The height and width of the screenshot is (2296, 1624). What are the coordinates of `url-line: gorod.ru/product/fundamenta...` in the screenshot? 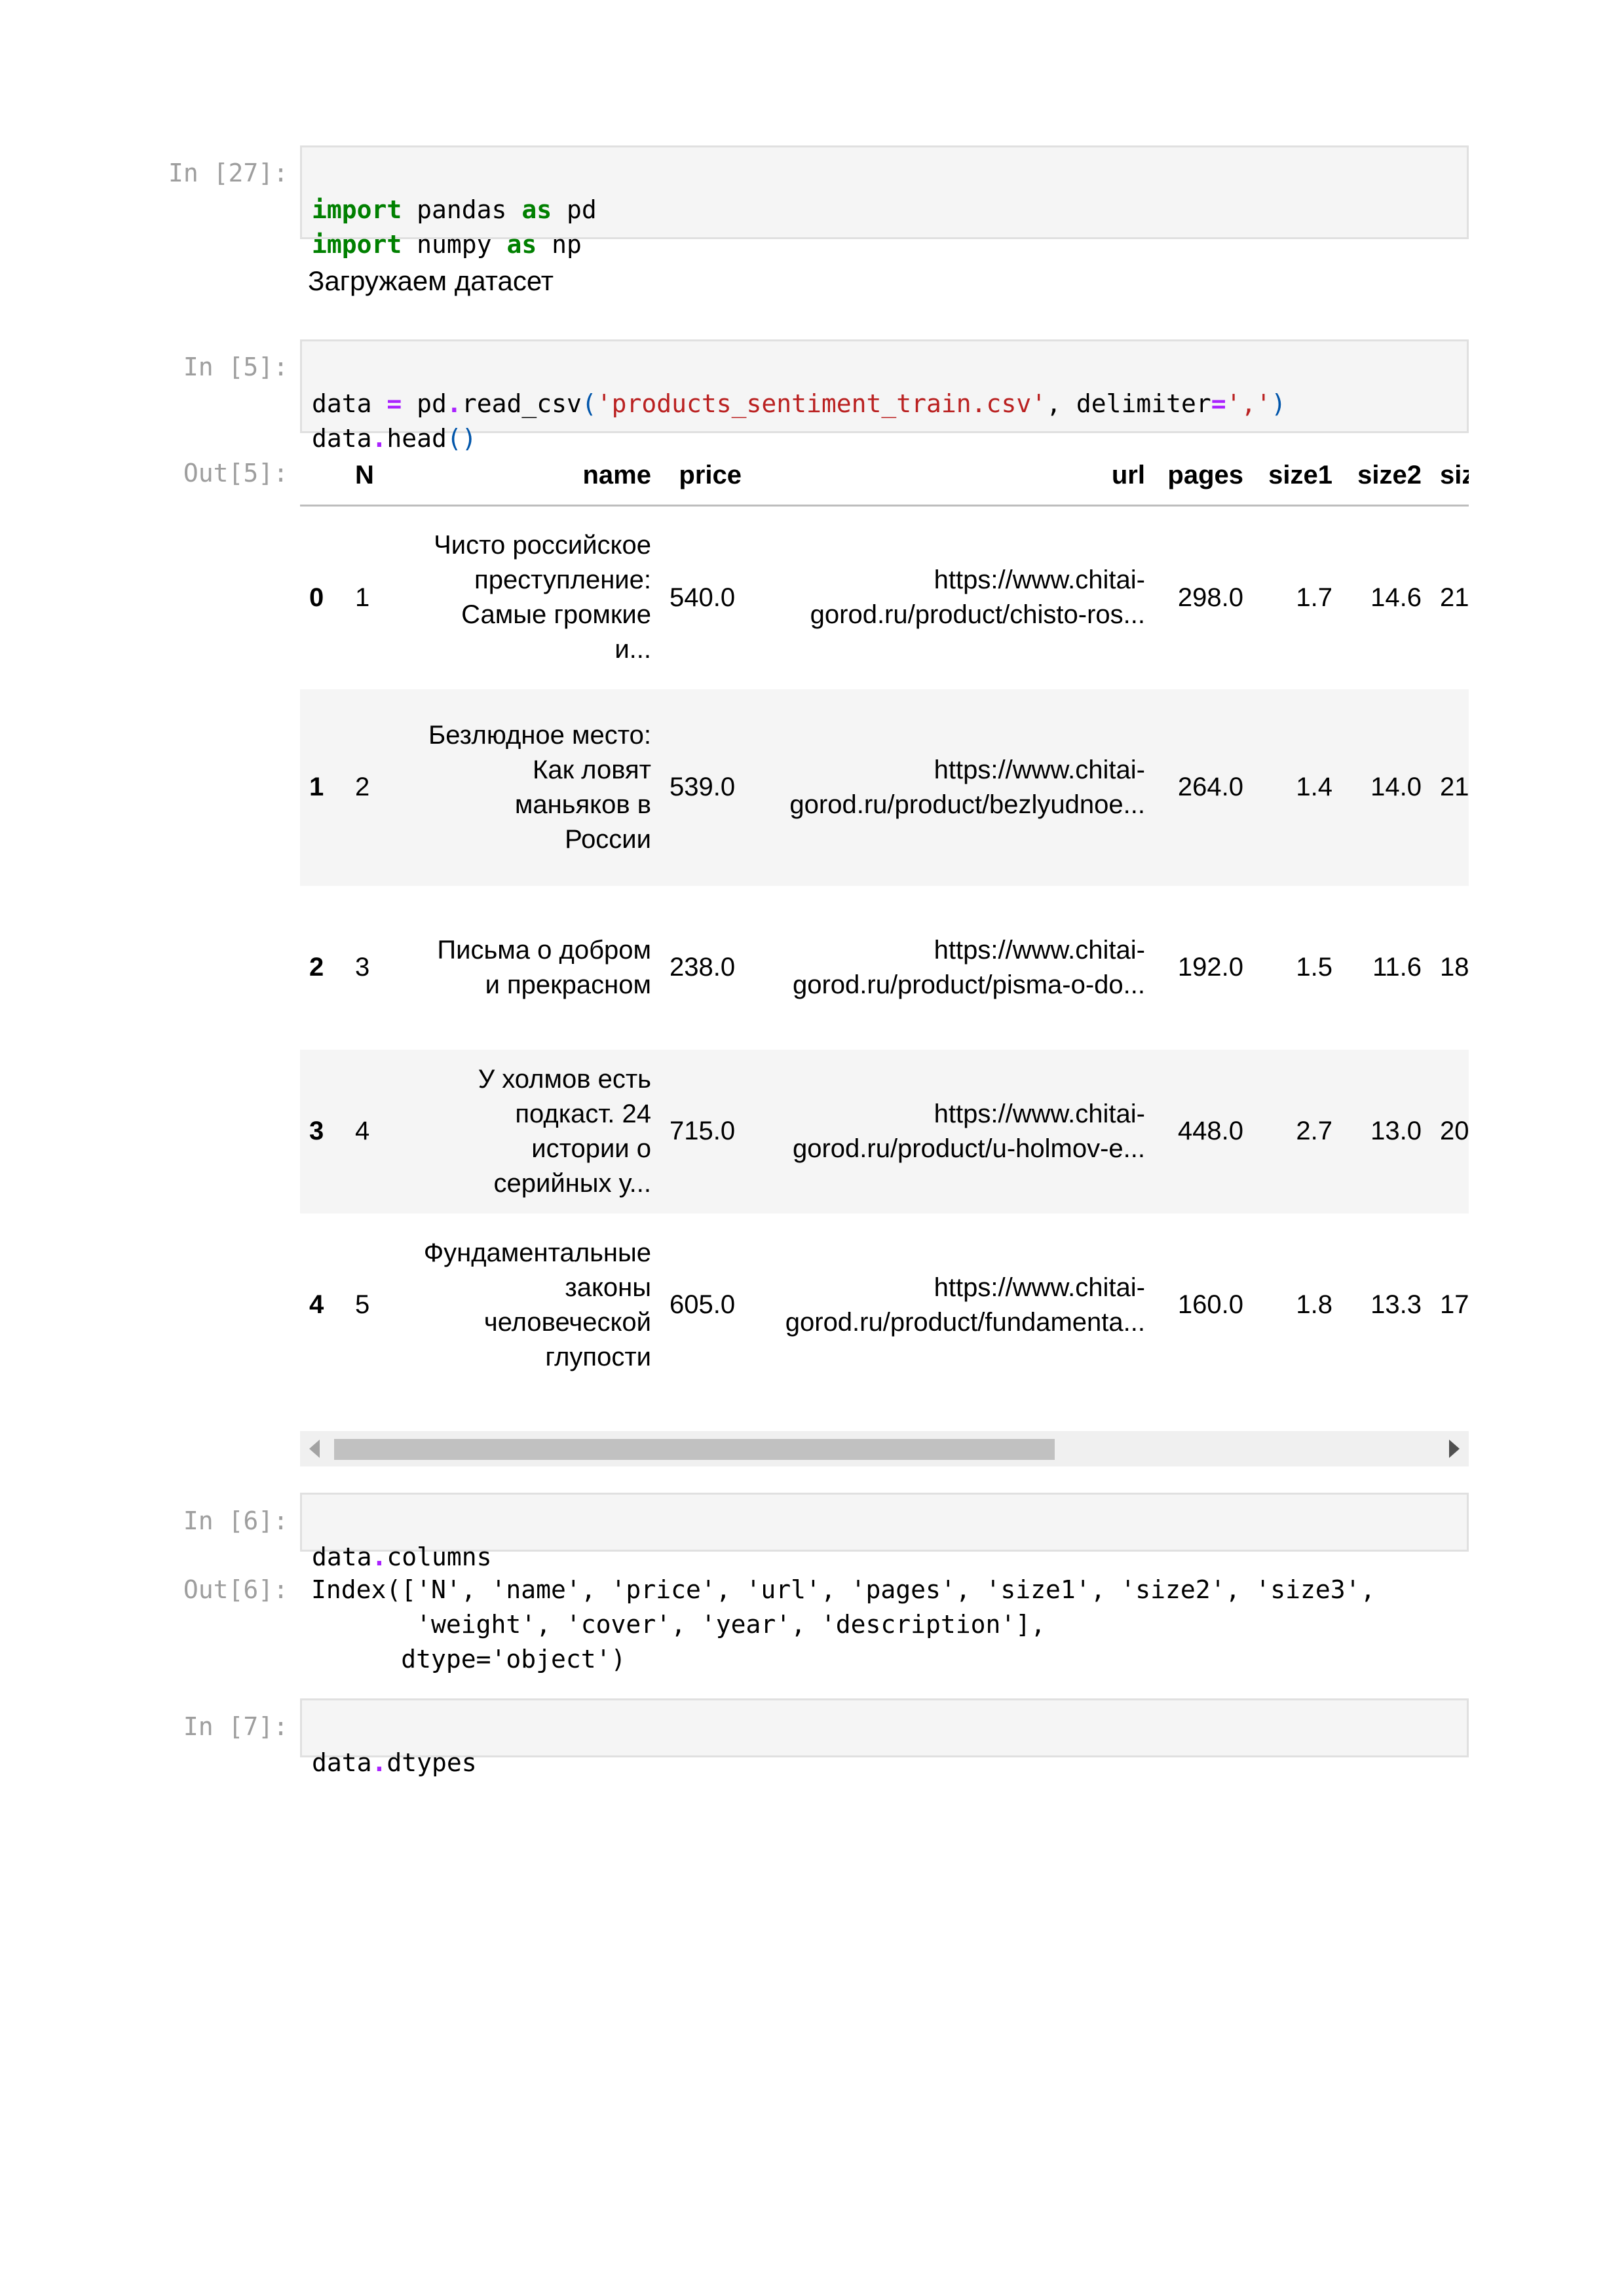 It's located at (965, 1322).